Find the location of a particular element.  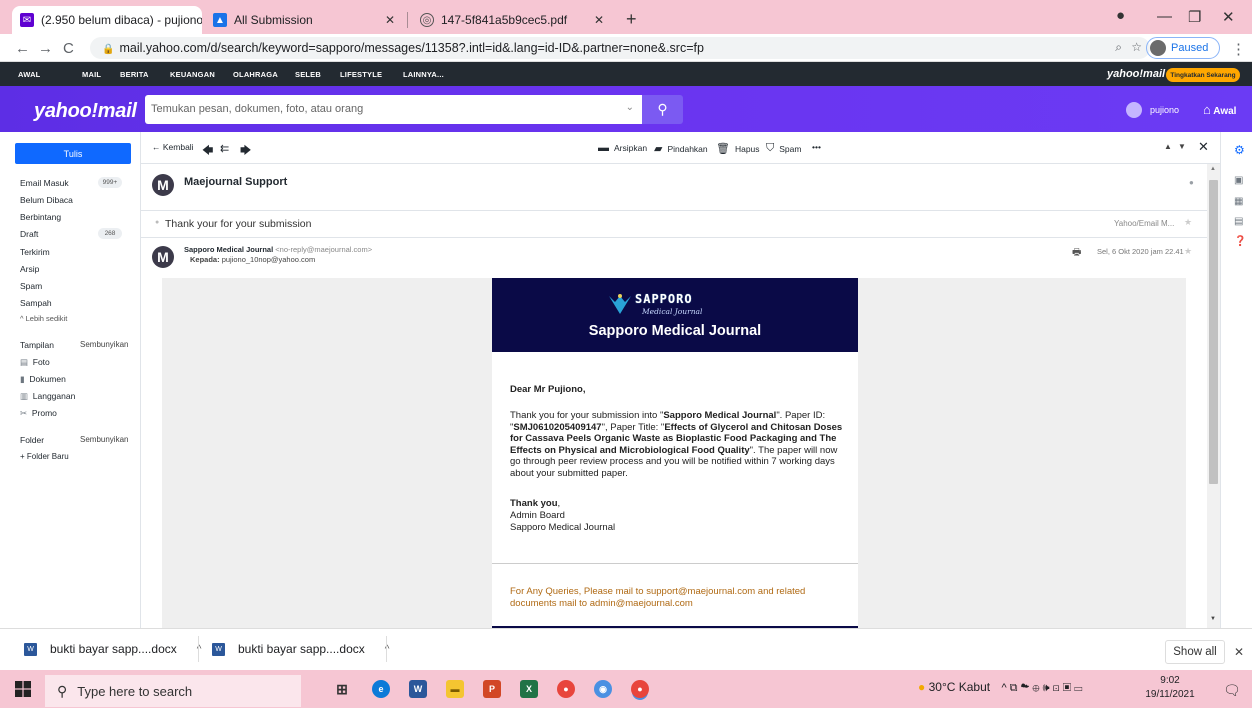

file-explorer-icon: ▬ is located at coordinates (455, 689).